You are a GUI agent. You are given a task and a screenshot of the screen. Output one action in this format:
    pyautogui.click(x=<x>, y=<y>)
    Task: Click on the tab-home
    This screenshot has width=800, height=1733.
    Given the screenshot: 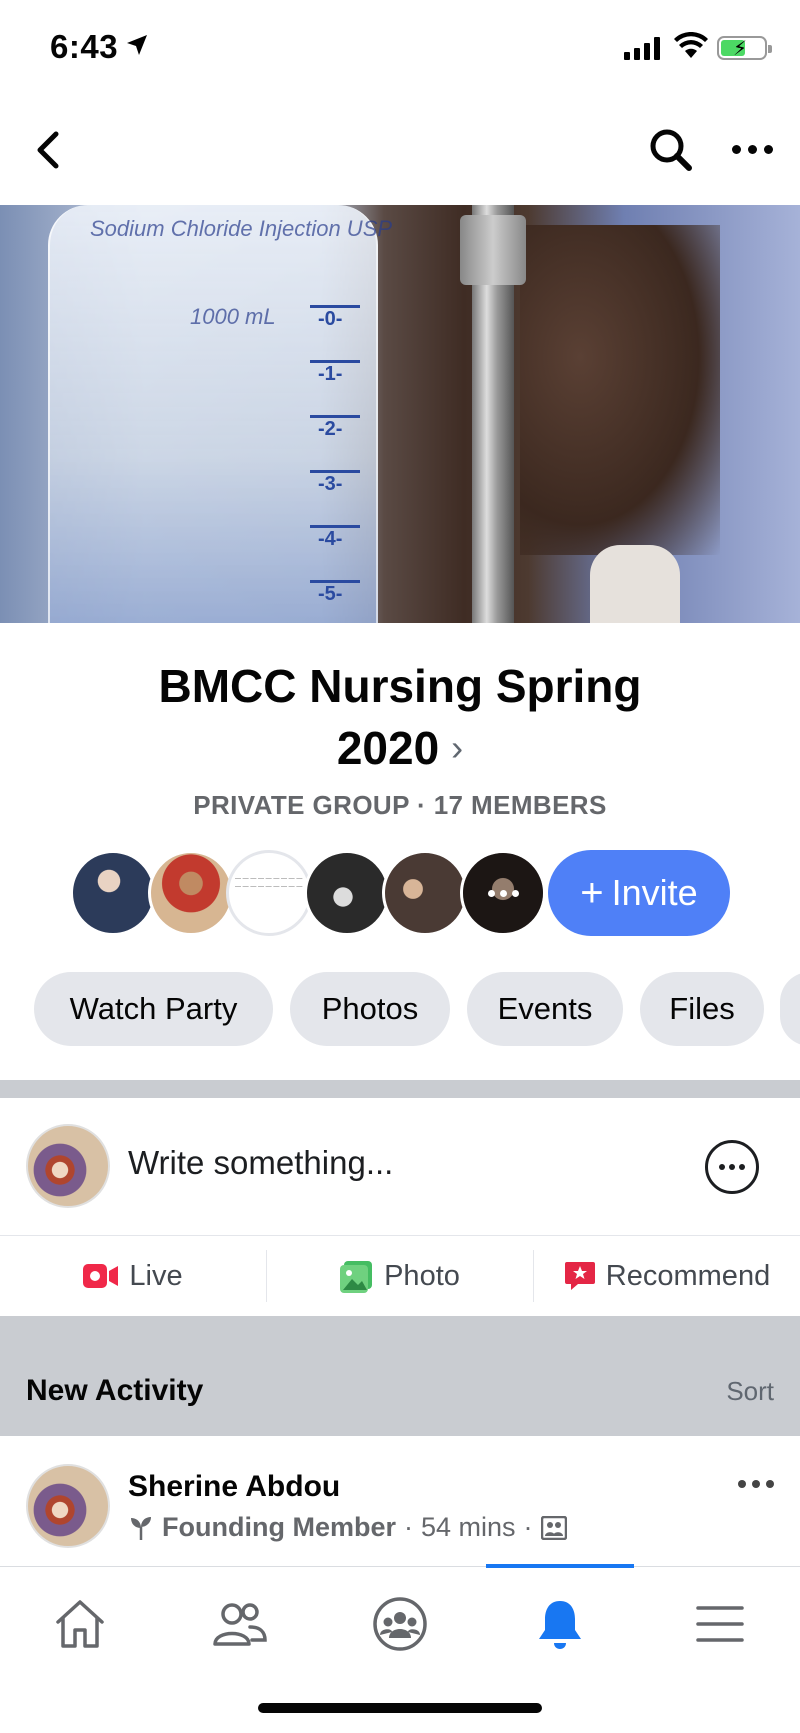 What is the action you would take?
    pyautogui.click(x=80, y=1624)
    